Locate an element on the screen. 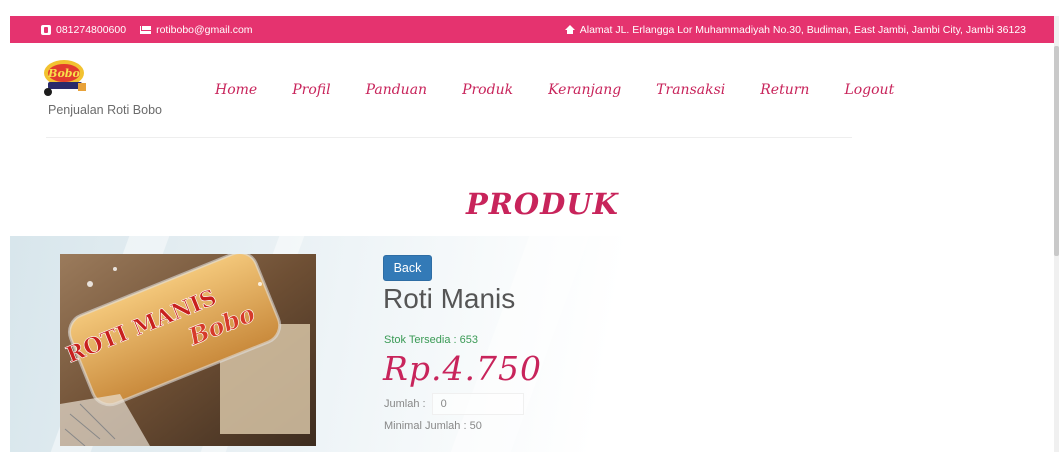 The image size is (1059, 452). quantity-label: Jumlah : is located at coordinates (405, 404).